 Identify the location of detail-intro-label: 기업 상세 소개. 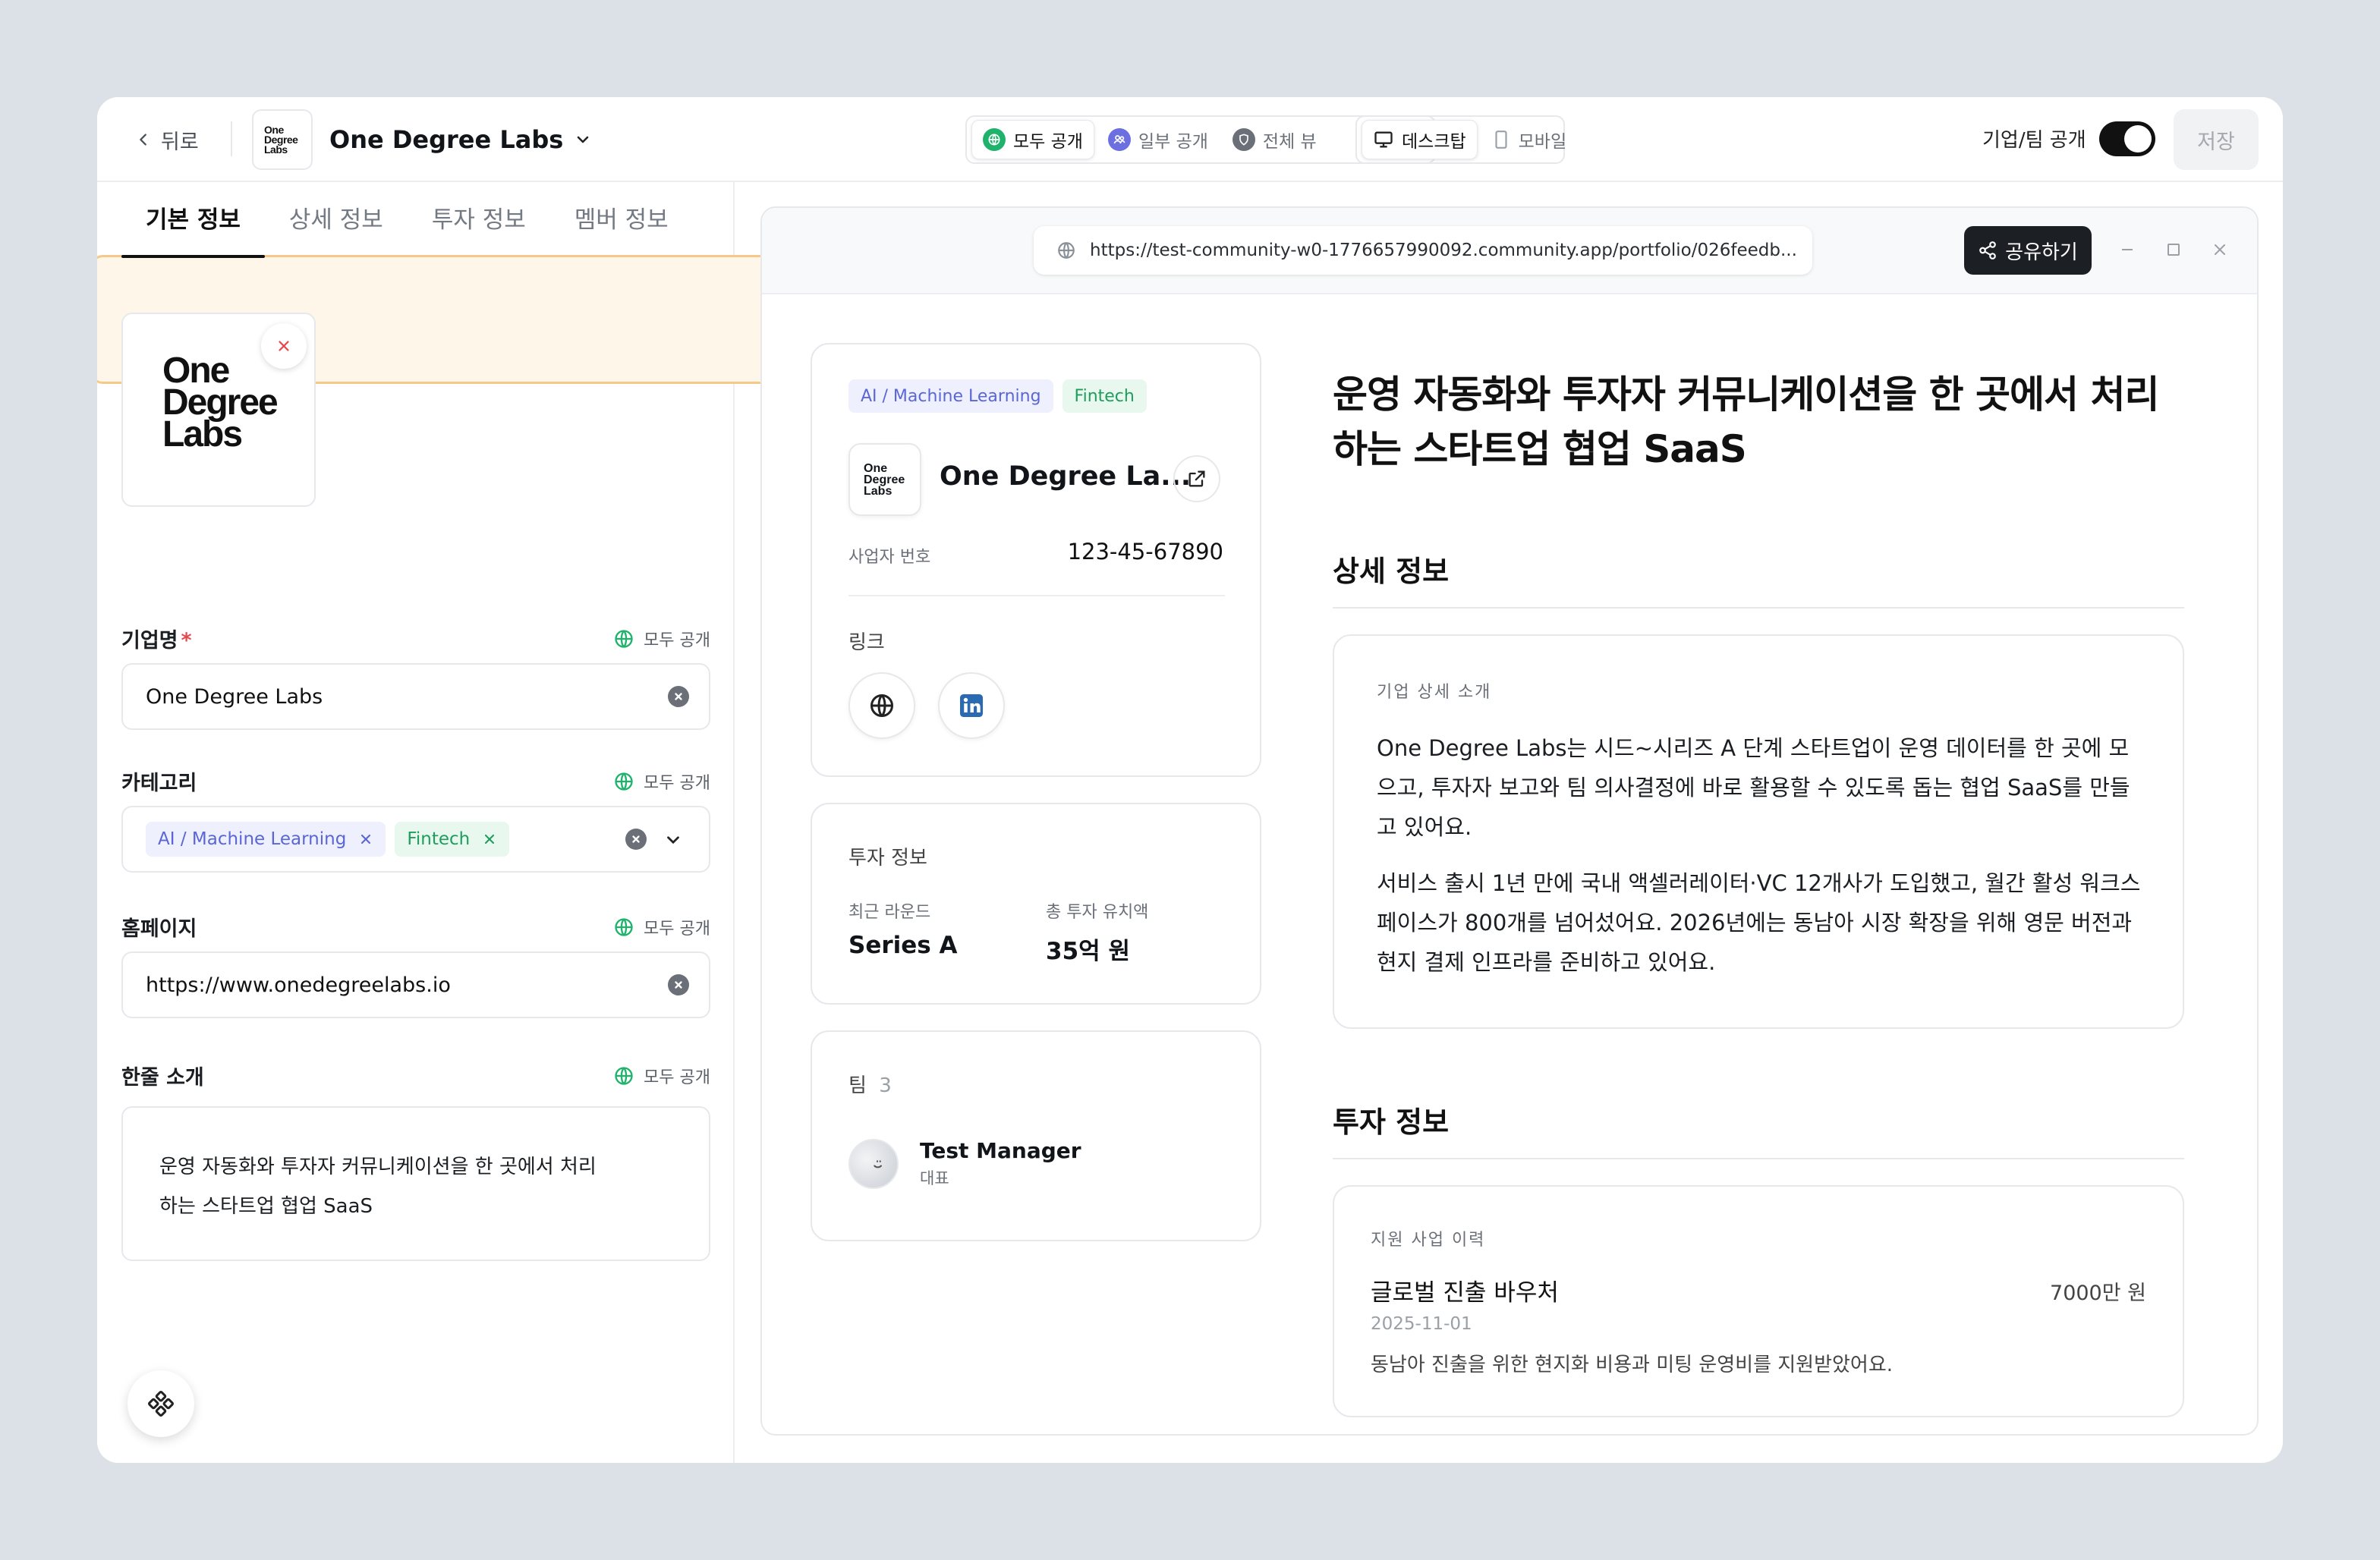
(1434, 692).